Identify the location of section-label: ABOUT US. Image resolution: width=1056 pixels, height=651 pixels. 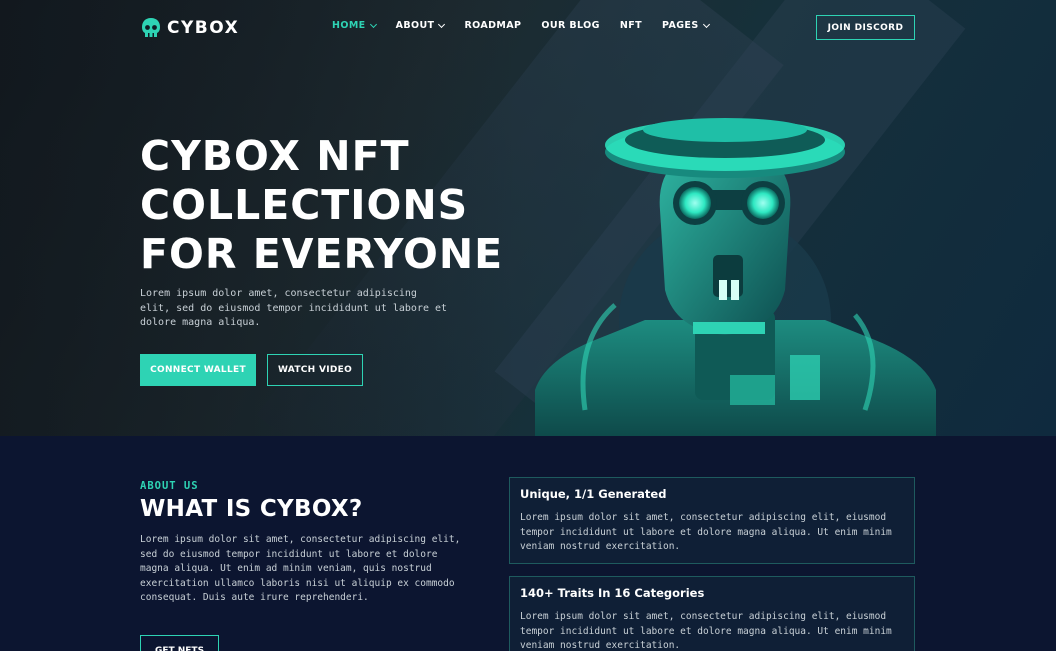
(169, 486).